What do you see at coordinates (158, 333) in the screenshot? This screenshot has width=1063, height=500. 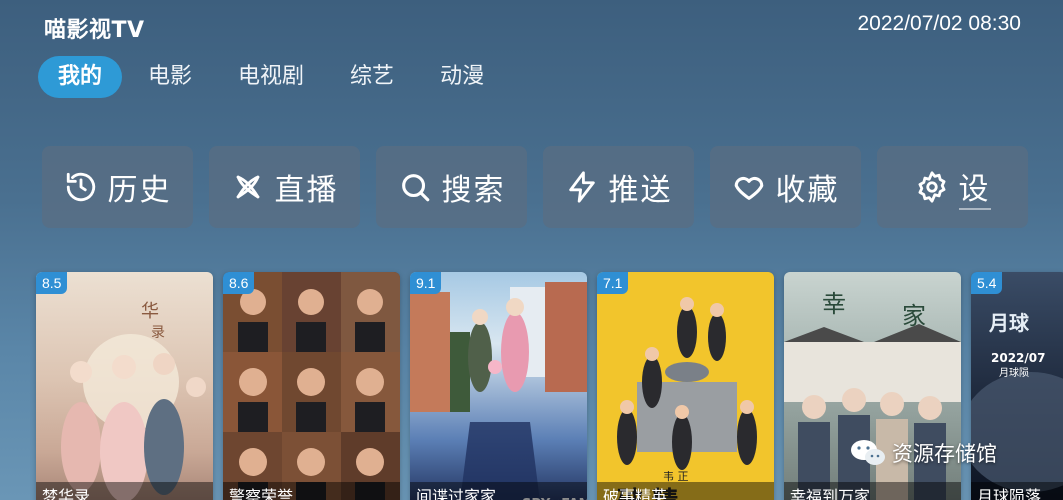 I see `svg-text: 录` at bounding box center [158, 333].